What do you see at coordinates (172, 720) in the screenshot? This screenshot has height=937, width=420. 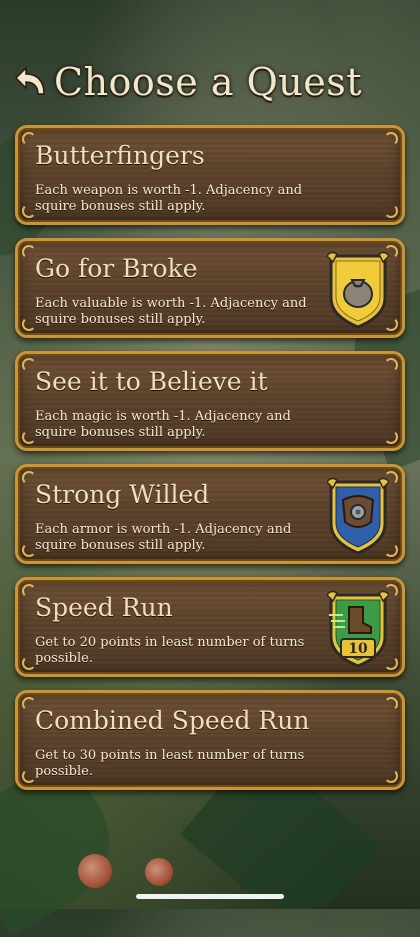 I see `quest-title: Combined Speed Run` at bounding box center [172, 720].